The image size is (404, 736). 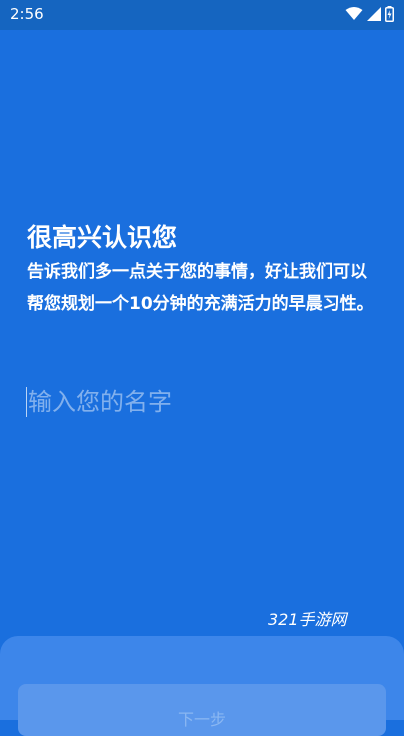 What do you see at coordinates (202, 15) in the screenshot?
I see `status-bar: 2:56` at bounding box center [202, 15].